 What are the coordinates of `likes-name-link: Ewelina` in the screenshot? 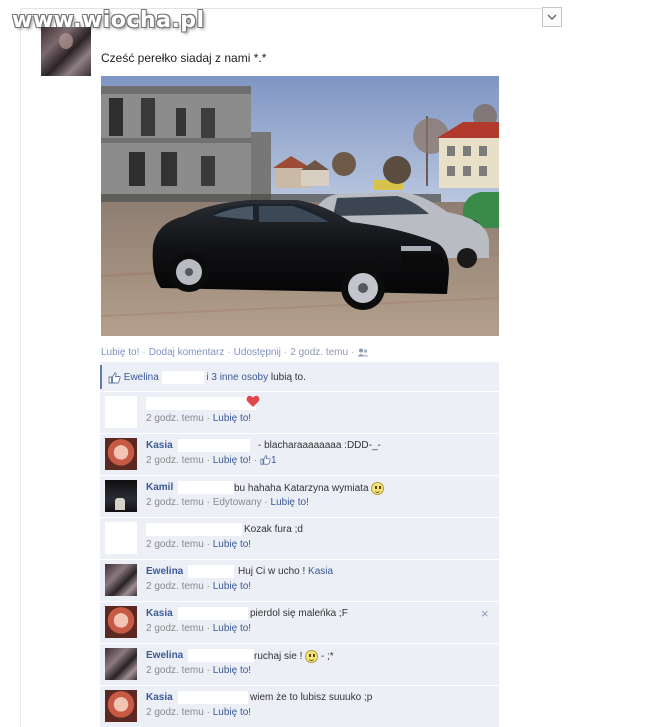 It's located at (141, 377).